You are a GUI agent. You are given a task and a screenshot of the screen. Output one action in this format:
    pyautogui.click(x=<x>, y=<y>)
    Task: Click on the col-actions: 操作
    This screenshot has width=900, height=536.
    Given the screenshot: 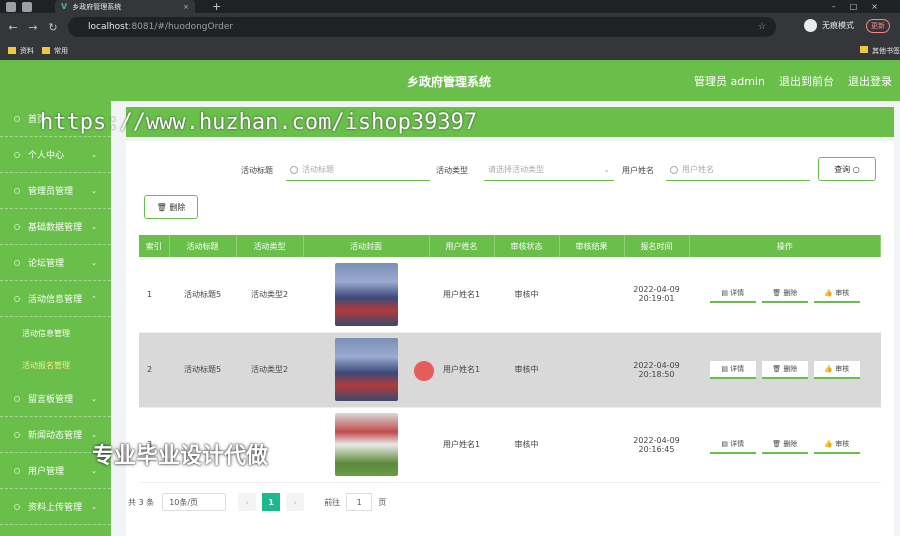 What is the action you would take?
    pyautogui.click(x=785, y=246)
    